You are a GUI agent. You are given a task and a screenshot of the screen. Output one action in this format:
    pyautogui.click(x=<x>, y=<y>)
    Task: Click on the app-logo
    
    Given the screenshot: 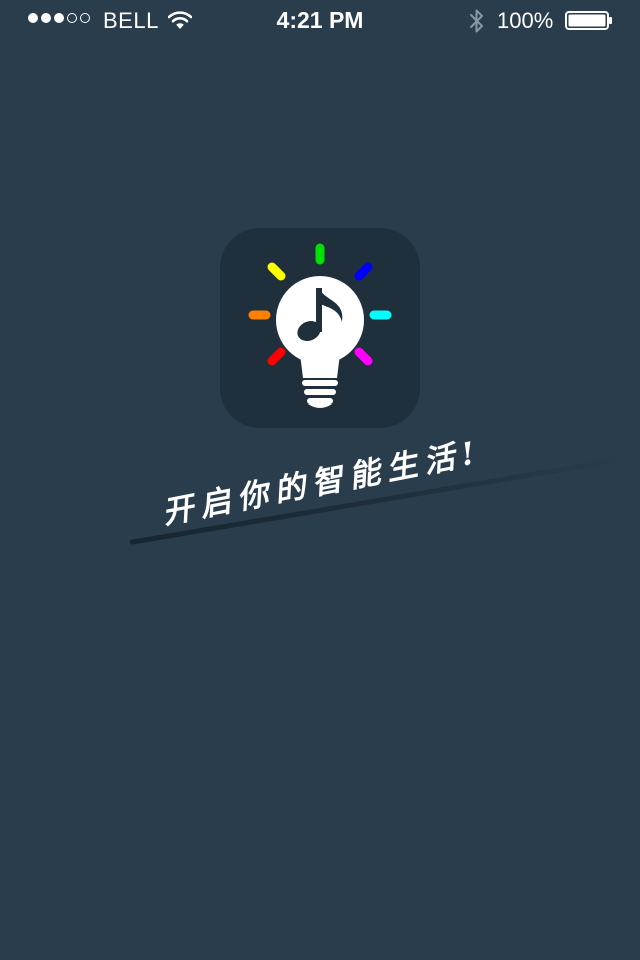 What is the action you would take?
    pyautogui.click(x=320, y=328)
    